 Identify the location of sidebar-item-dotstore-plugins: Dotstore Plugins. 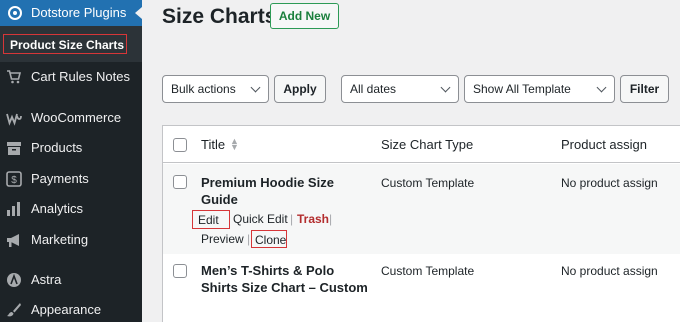
(71, 13).